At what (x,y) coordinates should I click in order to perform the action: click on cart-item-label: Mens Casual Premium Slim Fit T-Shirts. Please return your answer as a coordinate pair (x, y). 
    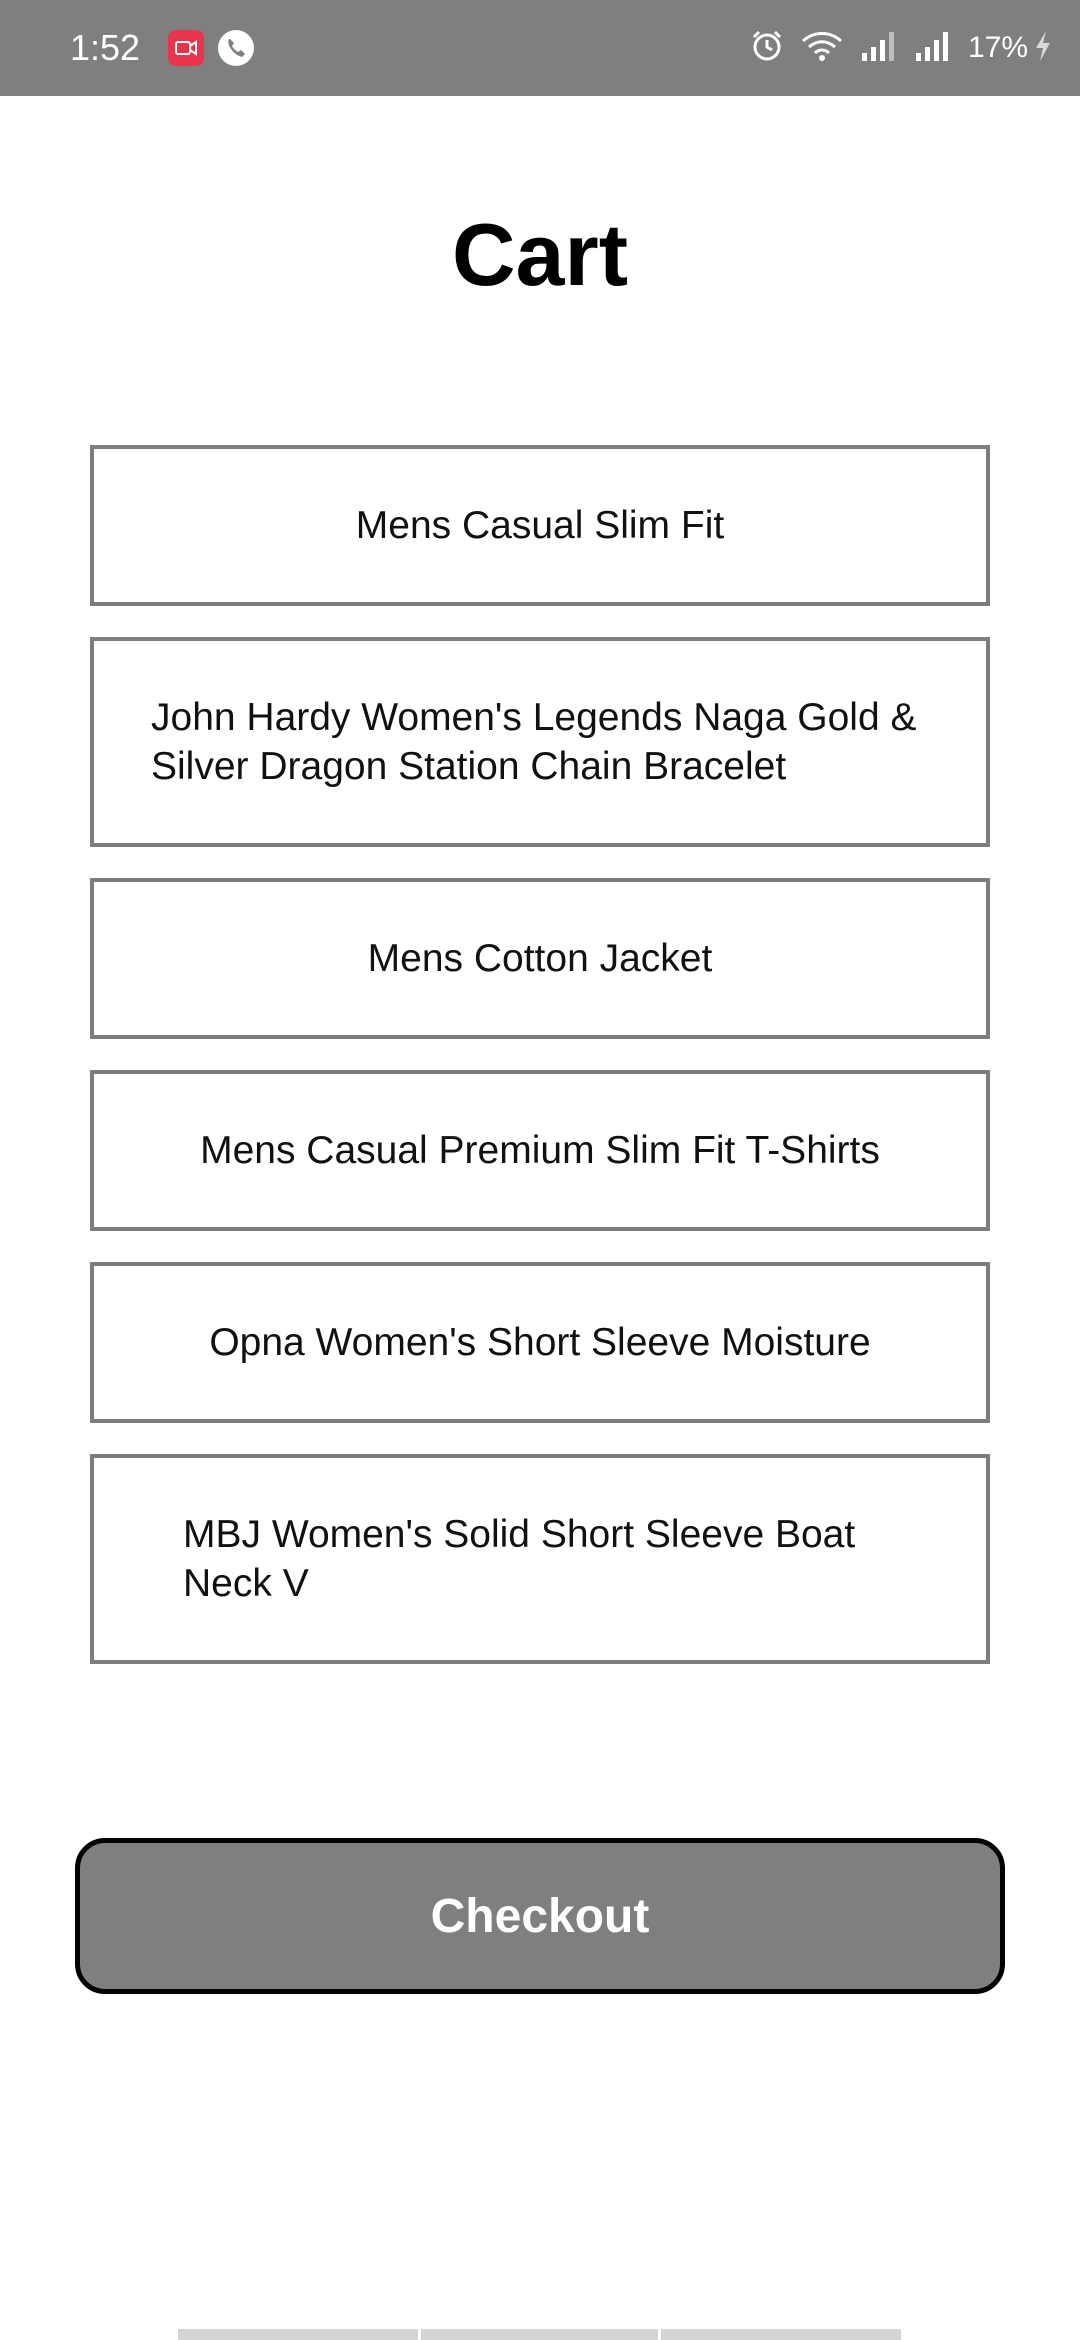
    Looking at the image, I should click on (540, 1150).